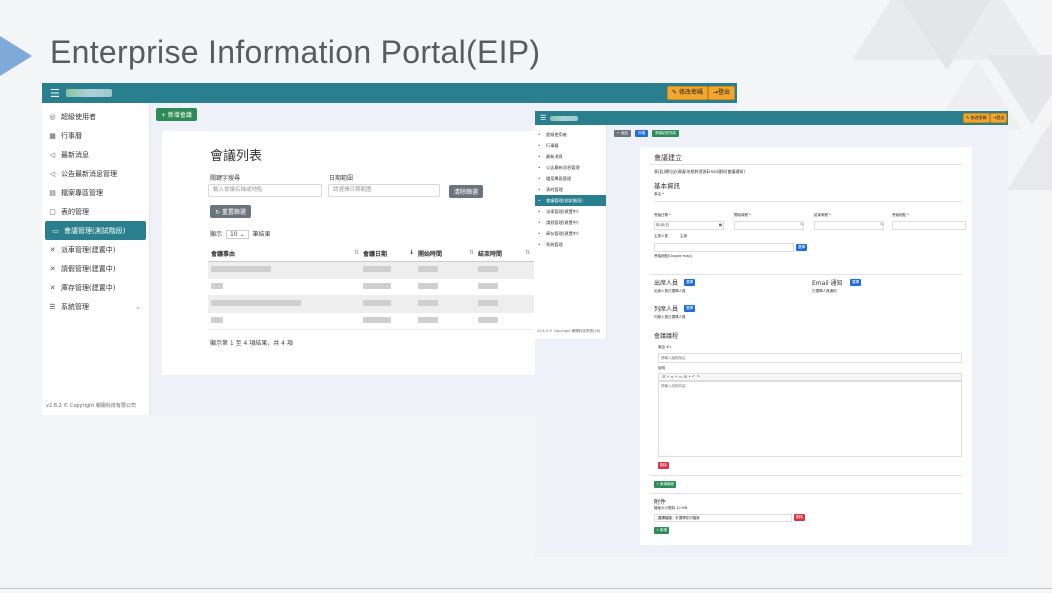 The height and width of the screenshot is (593, 1052). What do you see at coordinates (95, 211) in the screenshot?
I see `sidebar-item: ▢ 表的管理` at bounding box center [95, 211].